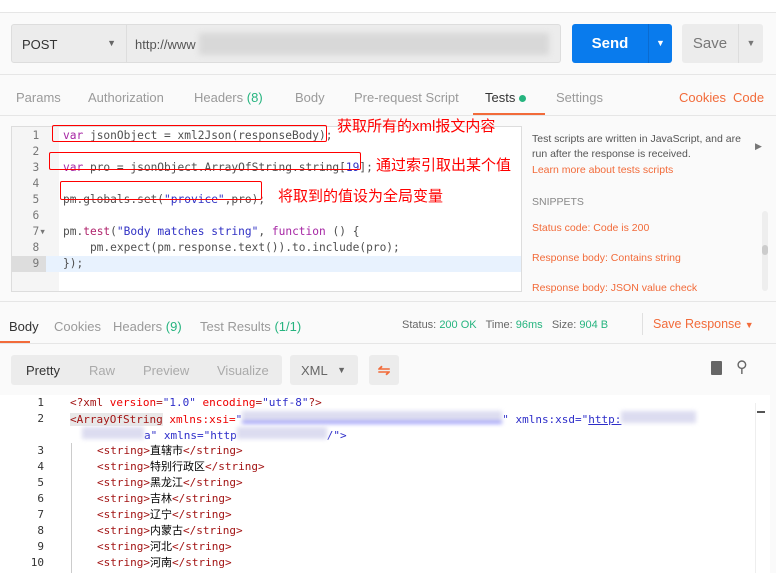 This screenshot has height=573, width=776. I want to click on line-number: 4, so click(40, 466).